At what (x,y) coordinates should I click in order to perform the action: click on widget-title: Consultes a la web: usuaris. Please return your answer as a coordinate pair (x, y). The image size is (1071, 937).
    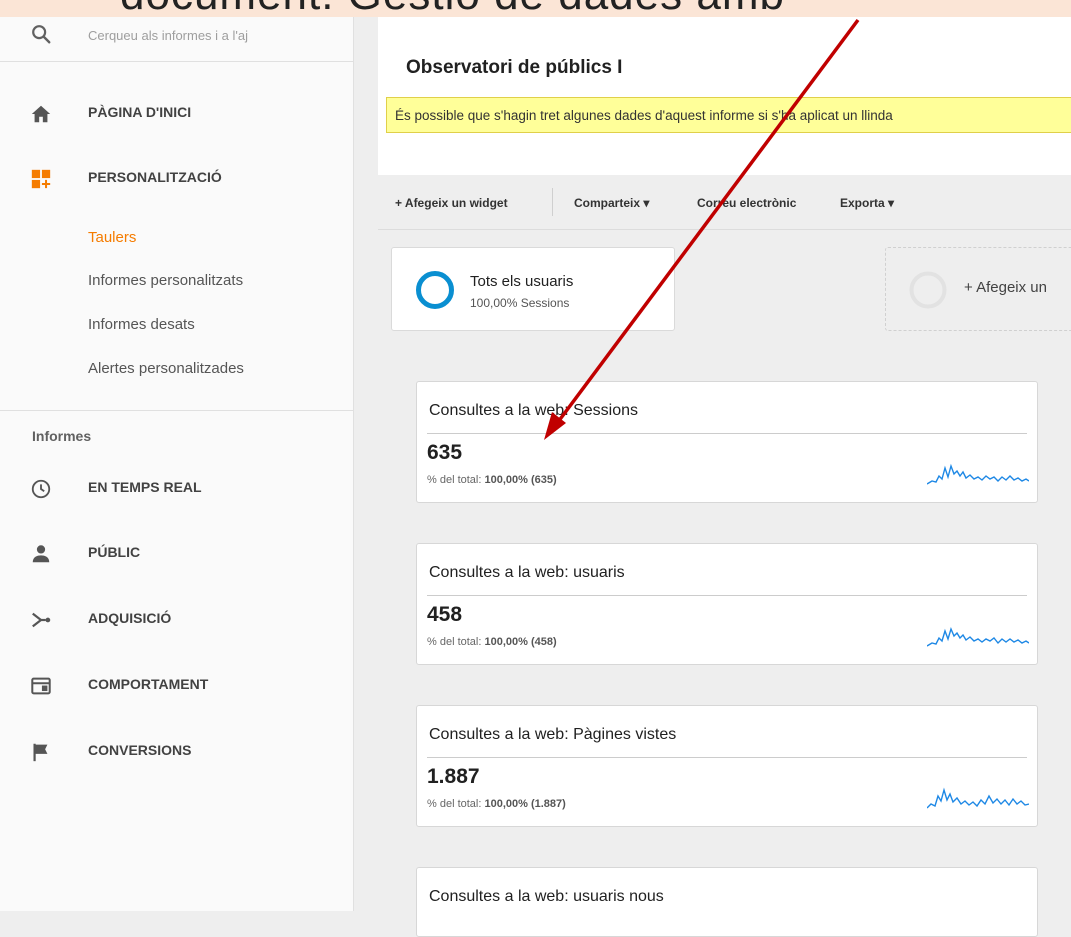
    Looking at the image, I should click on (527, 572).